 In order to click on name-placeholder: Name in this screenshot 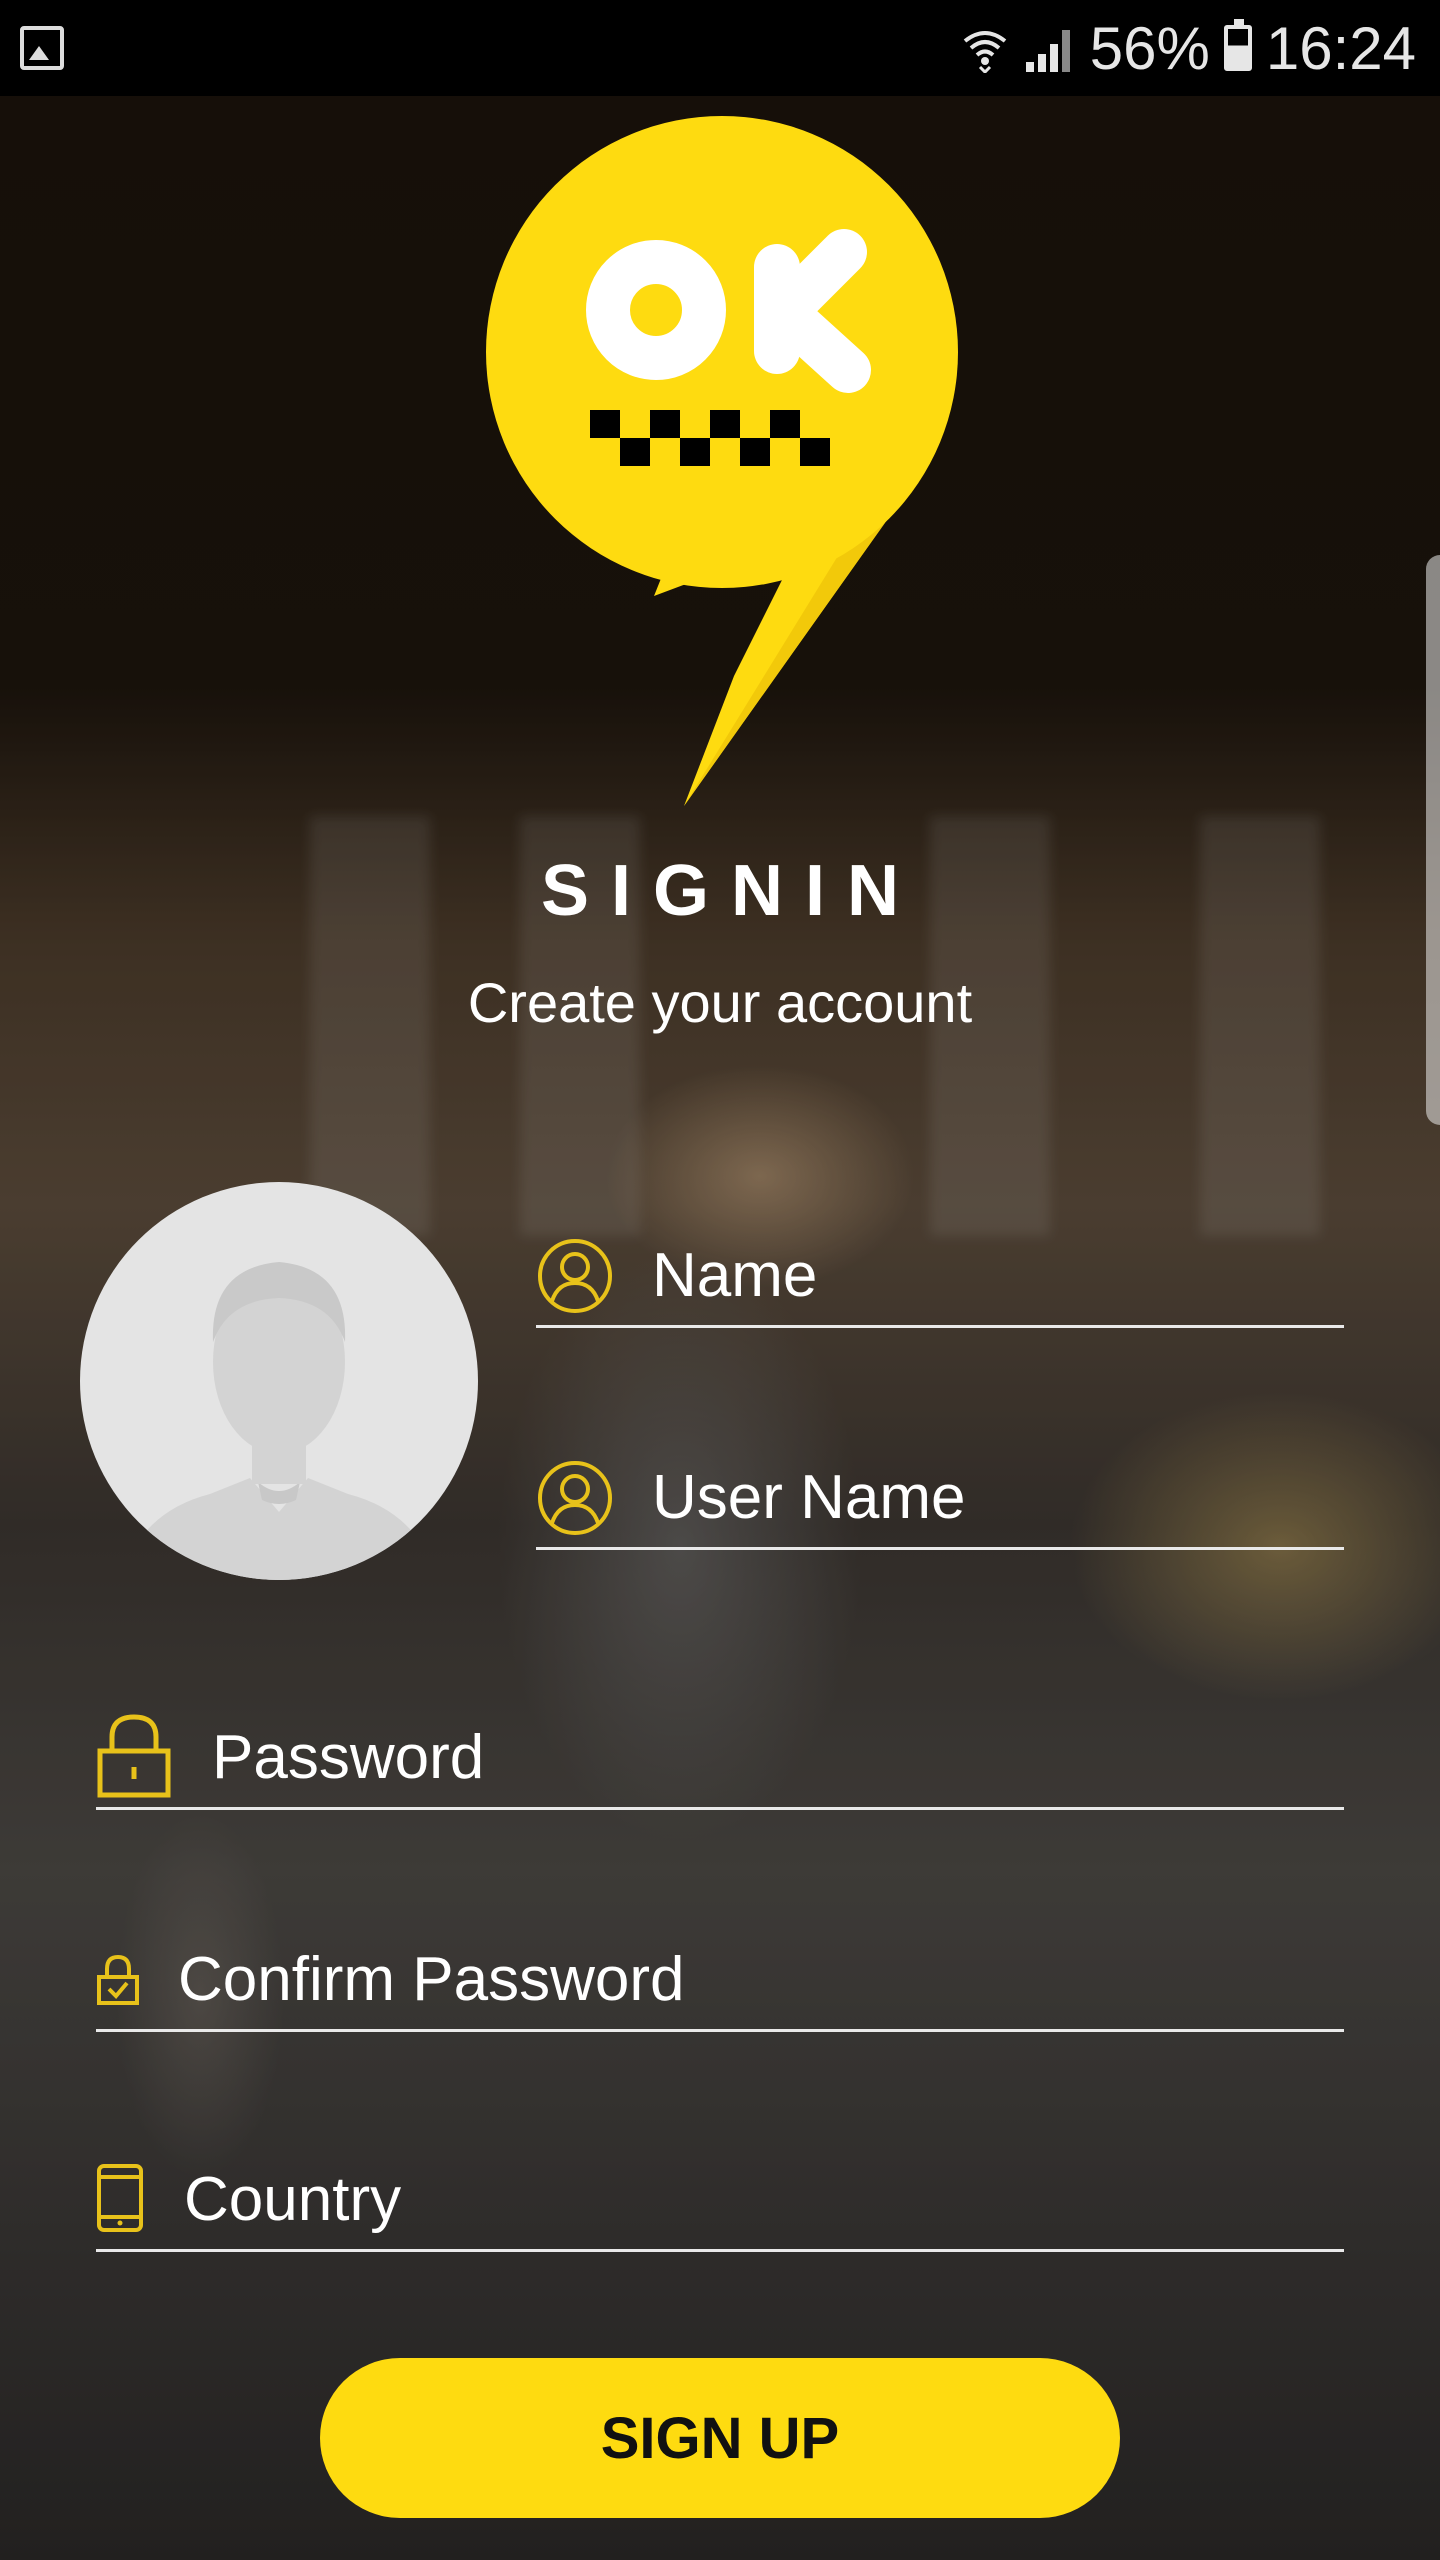, I will do `click(735, 1275)`.